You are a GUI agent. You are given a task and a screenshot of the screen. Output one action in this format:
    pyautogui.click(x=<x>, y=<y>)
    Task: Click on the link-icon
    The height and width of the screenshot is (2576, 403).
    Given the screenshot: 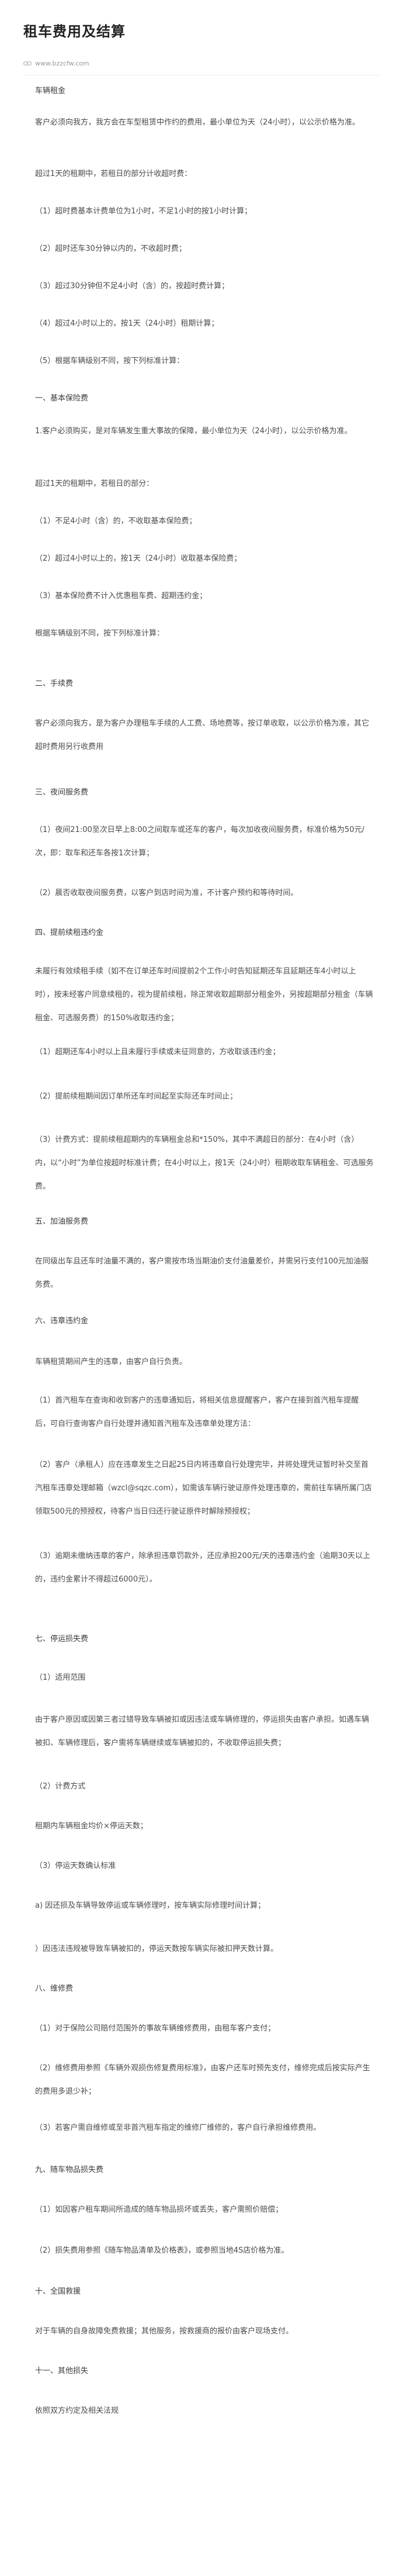 What is the action you would take?
    pyautogui.click(x=27, y=63)
    